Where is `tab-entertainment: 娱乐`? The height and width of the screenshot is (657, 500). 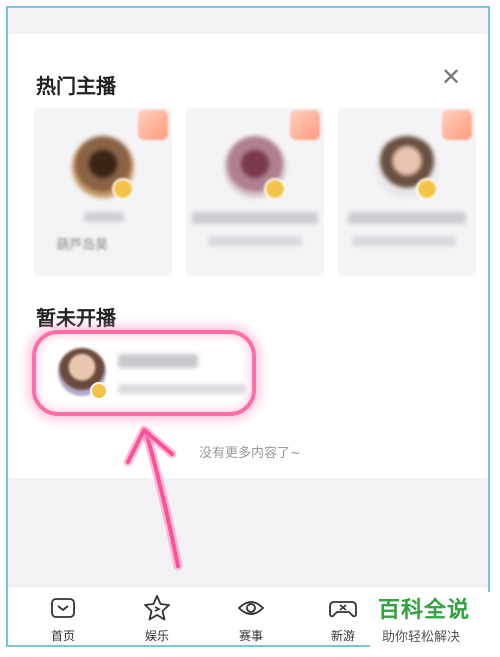 tab-entertainment: 娱乐 is located at coordinates (157, 619).